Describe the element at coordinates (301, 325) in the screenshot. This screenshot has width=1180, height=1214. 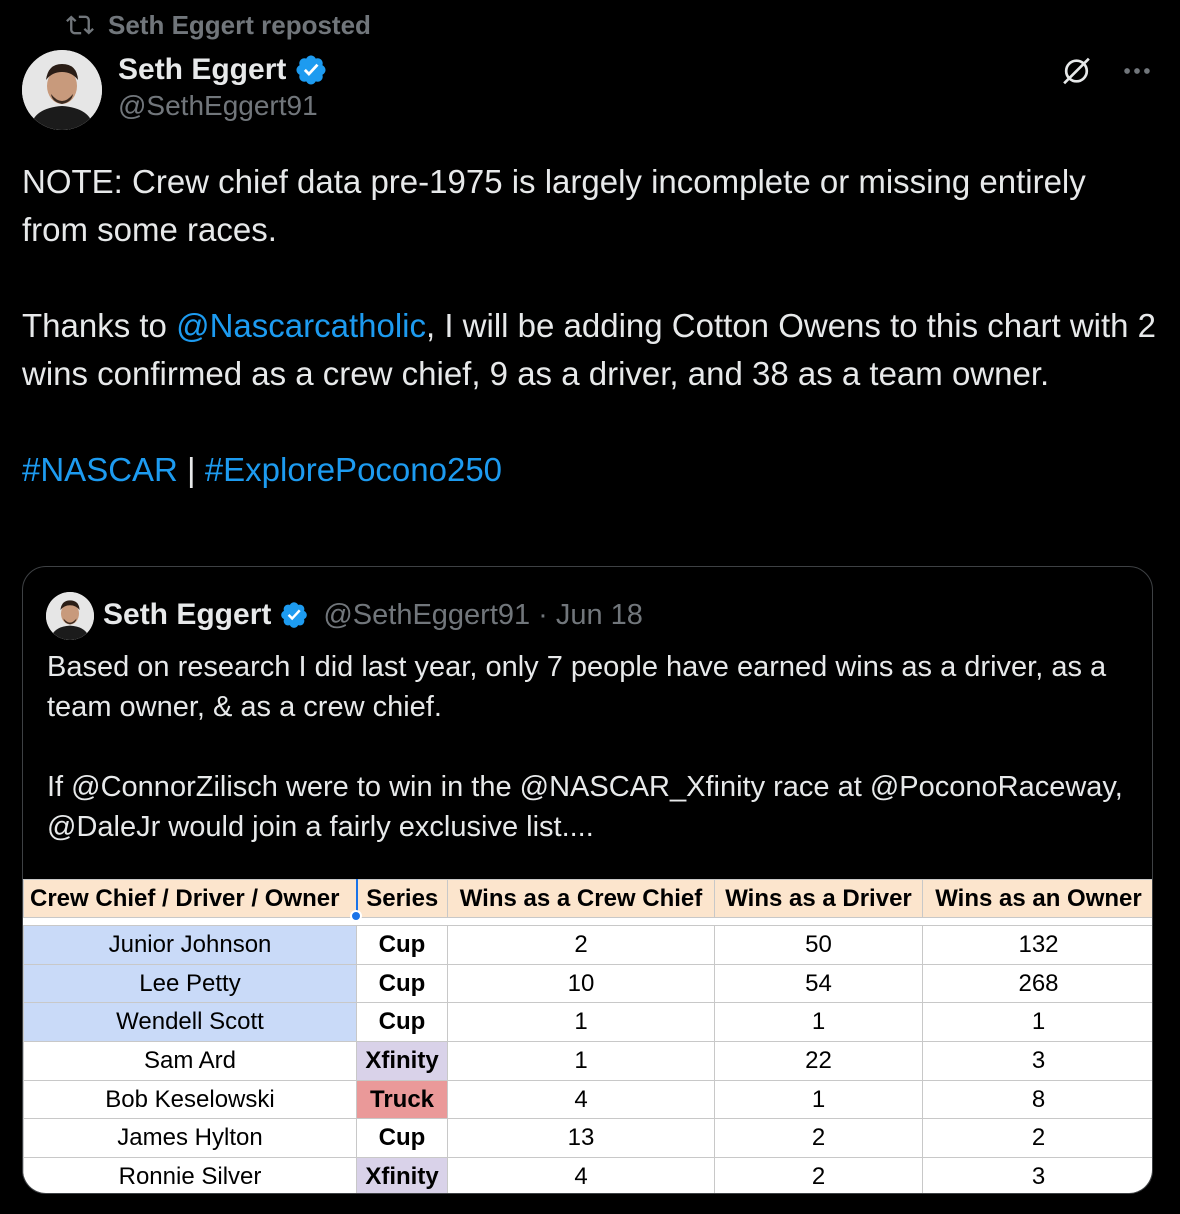
I see `mention-link: @Nascarcatholic` at that location.